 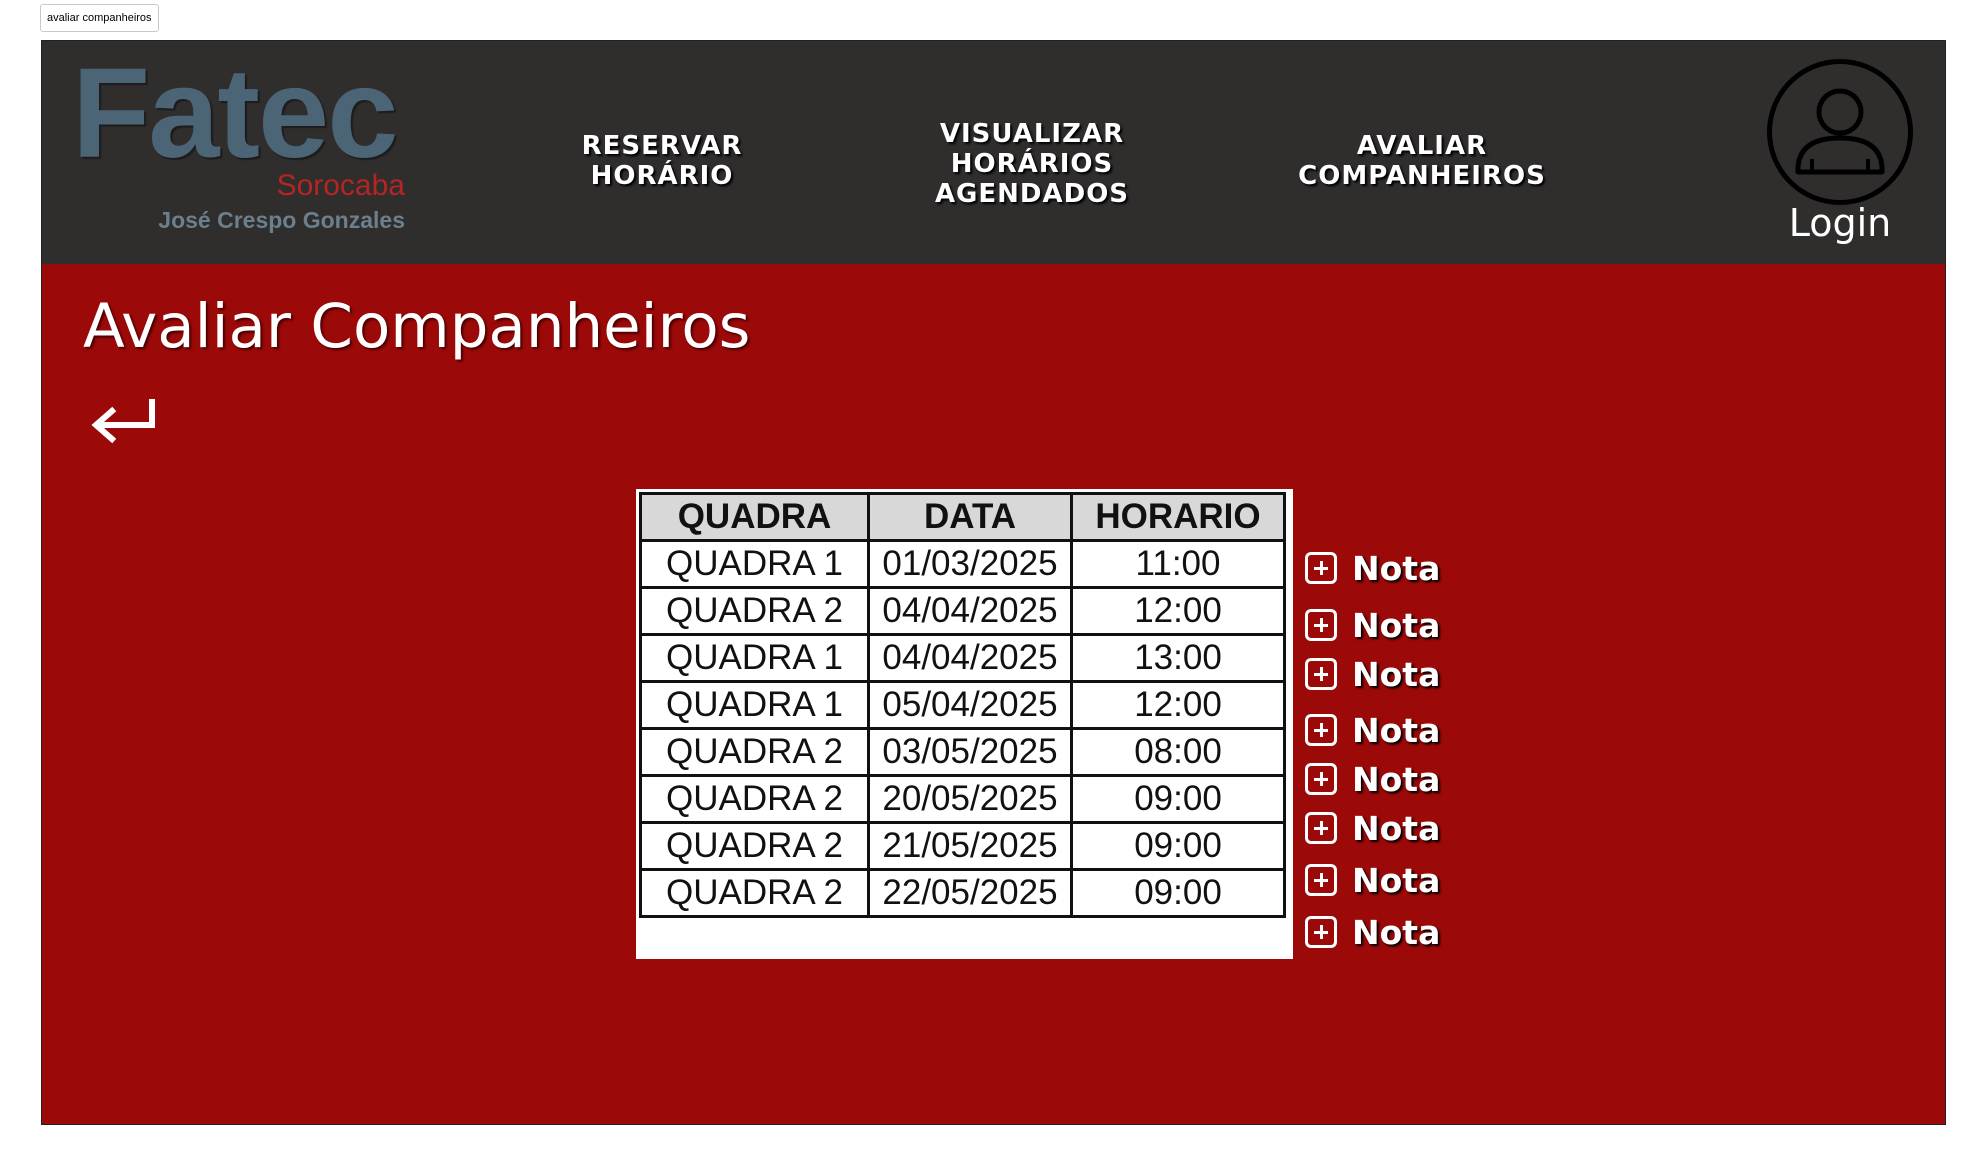 What do you see at coordinates (99, 18) in the screenshot?
I see `browser-tab-label: avaliar companheiros` at bounding box center [99, 18].